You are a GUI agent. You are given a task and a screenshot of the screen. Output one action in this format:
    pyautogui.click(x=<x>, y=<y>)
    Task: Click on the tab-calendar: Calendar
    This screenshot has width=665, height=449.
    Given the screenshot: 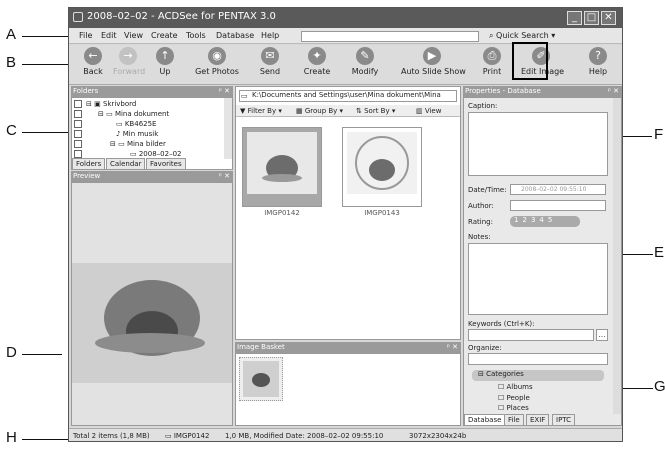 What is the action you would take?
    pyautogui.click(x=126, y=164)
    